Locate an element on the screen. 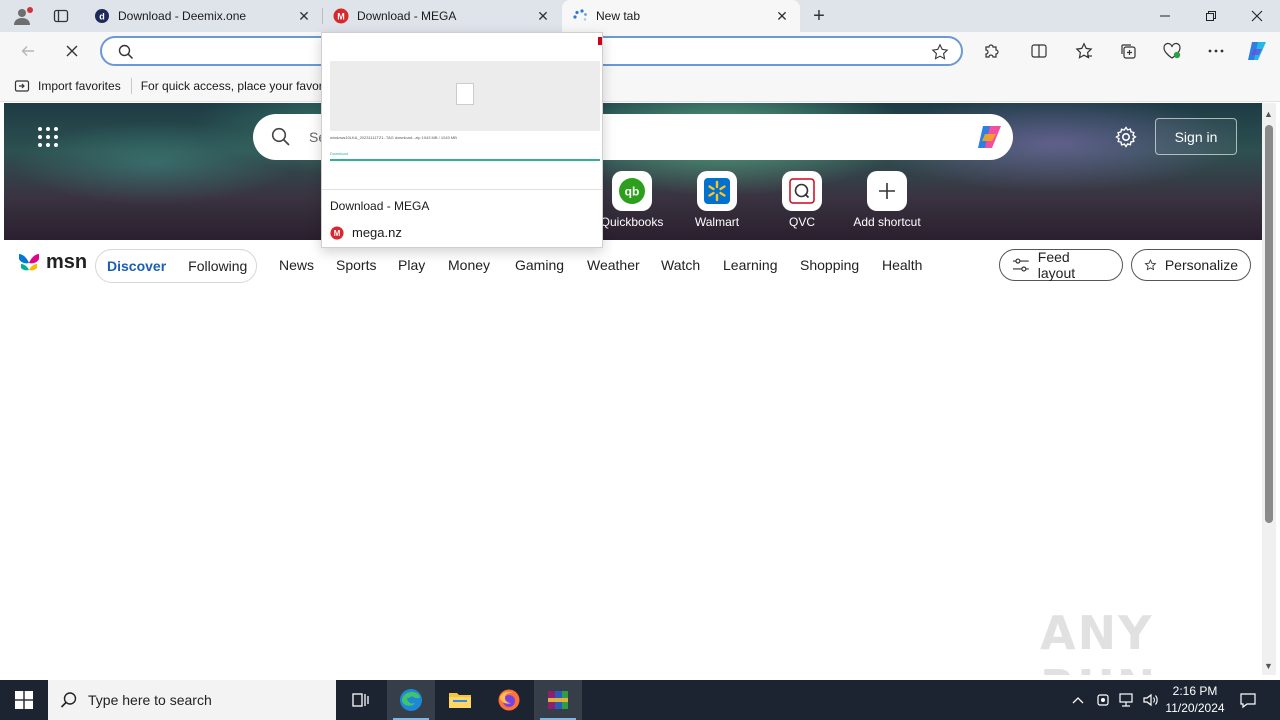 The width and height of the screenshot is (1280, 720). page-scrollbar: ▲ ▼ is located at coordinates (1269, 389).